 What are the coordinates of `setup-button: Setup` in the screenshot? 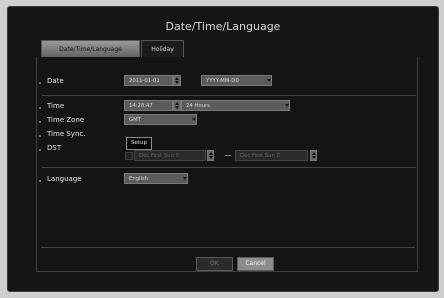 It's located at (139, 143).